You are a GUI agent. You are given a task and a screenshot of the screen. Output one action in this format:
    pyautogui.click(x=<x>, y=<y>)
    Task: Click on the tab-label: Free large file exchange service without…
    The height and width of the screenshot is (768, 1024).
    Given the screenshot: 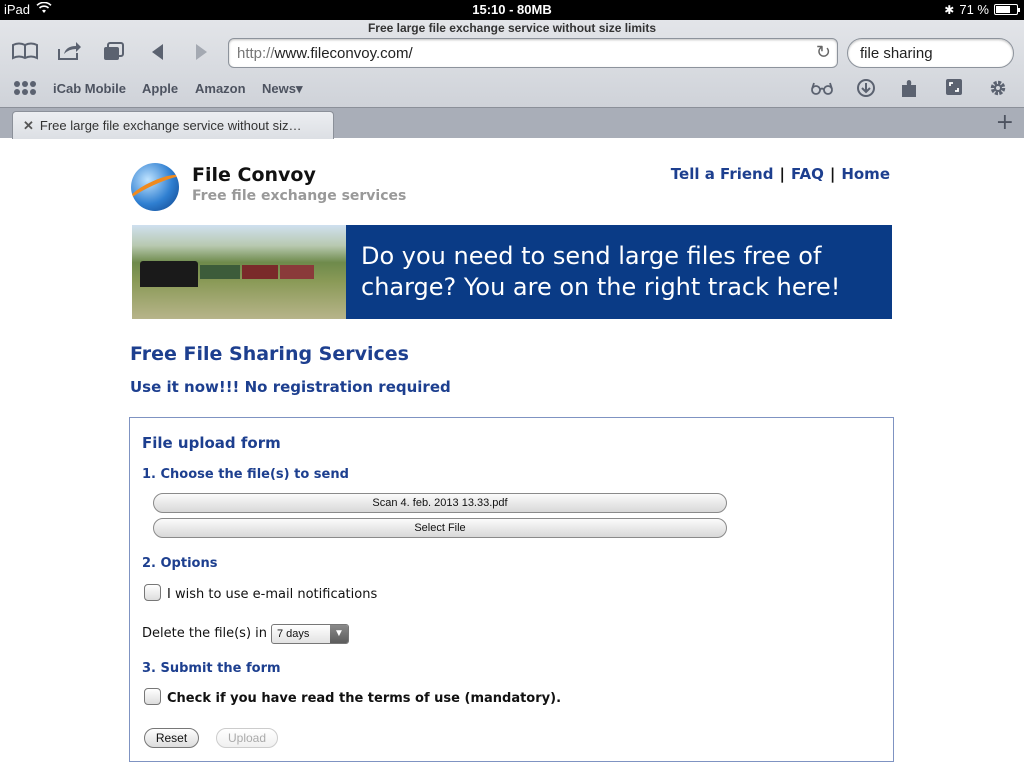 What is the action you would take?
    pyautogui.click(x=170, y=125)
    